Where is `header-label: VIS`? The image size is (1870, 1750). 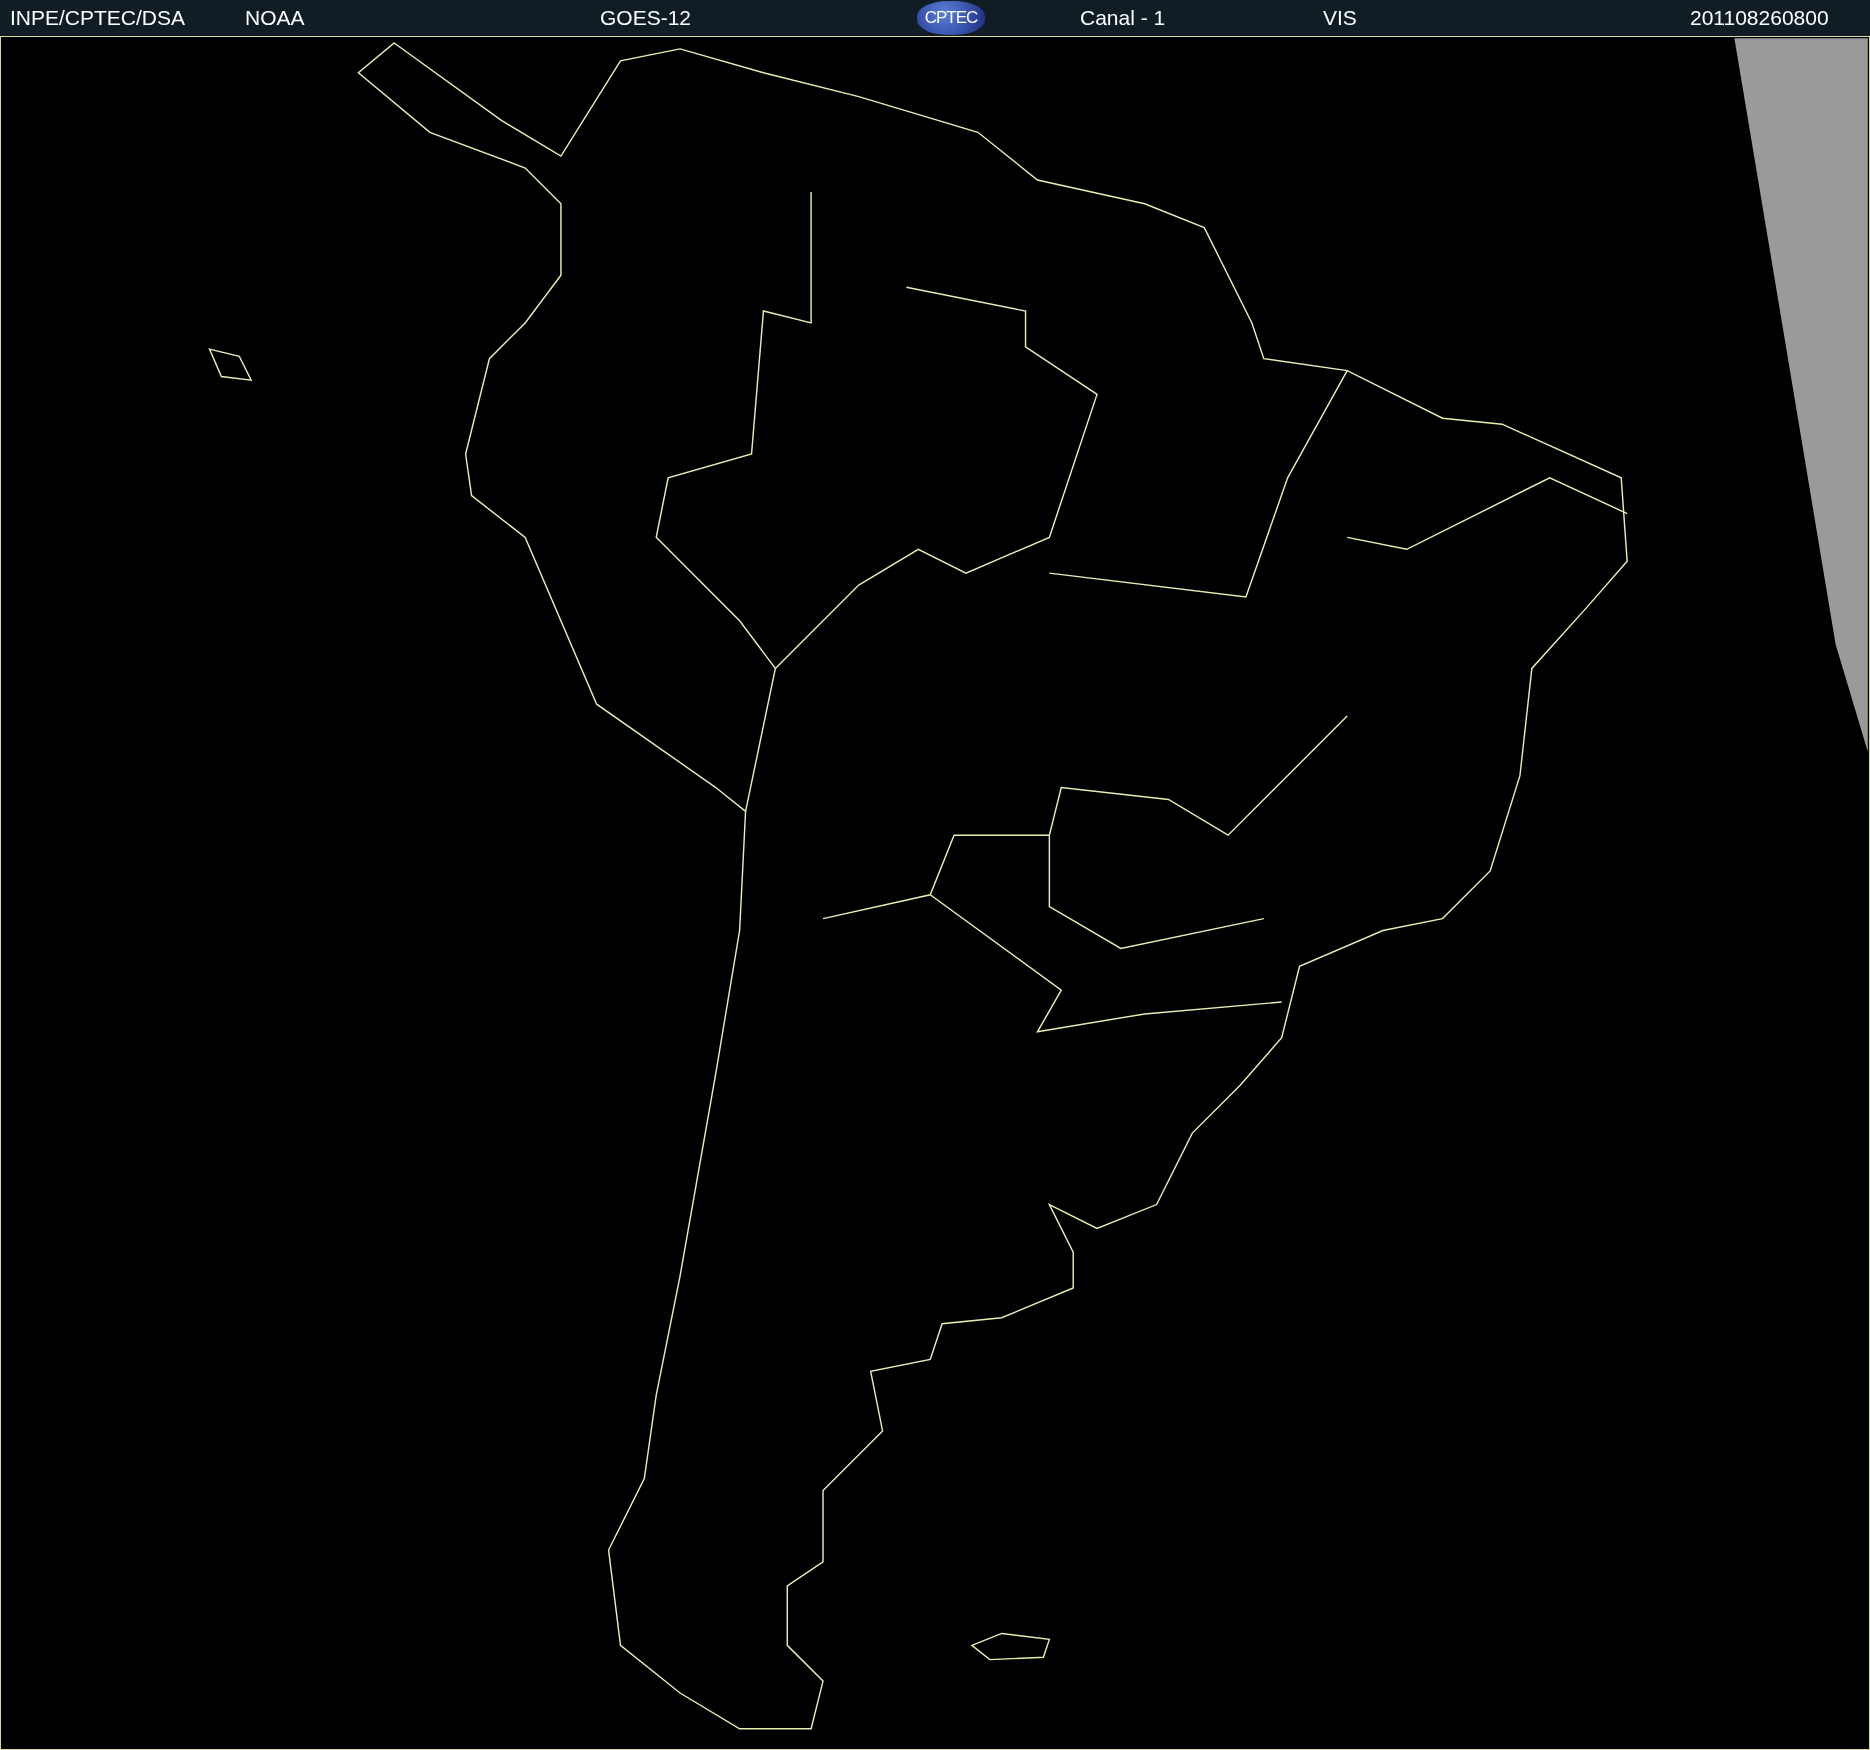 header-label: VIS is located at coordinates (1340, 18).